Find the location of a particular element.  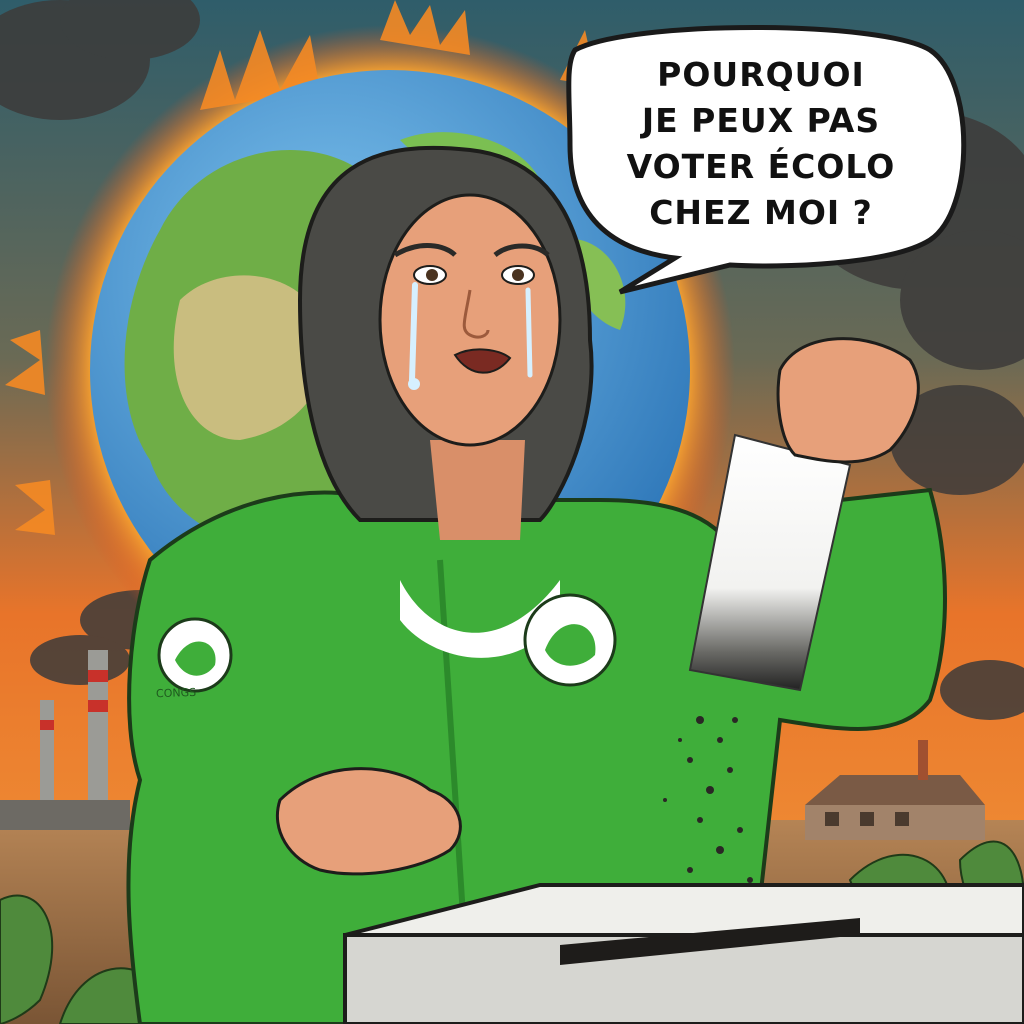

speech-line-2: JE PEUX PAS is located at coordinates (761, 120).